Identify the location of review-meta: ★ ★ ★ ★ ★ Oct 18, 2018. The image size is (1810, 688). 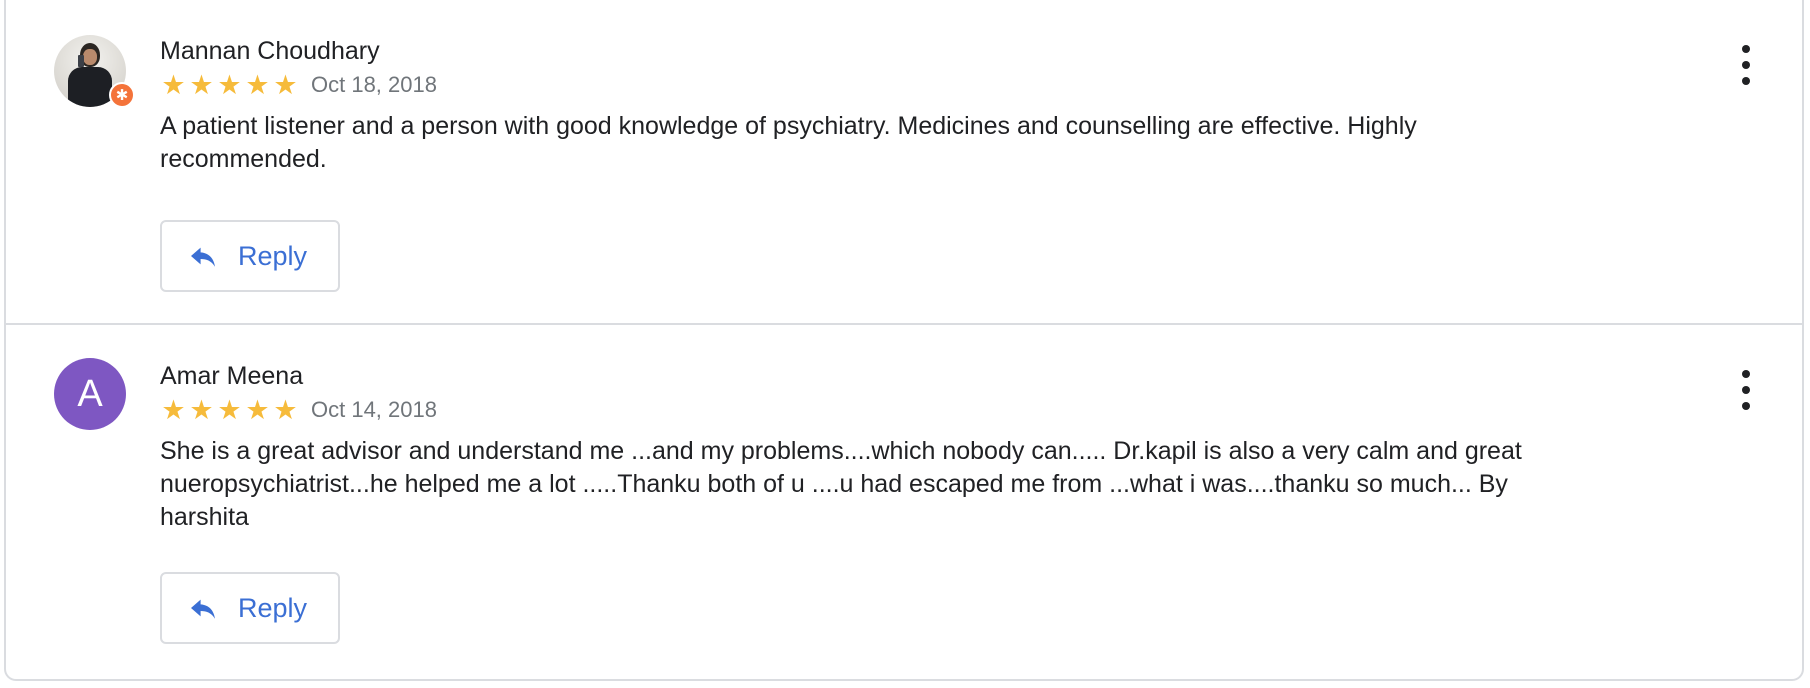
(906, 85).